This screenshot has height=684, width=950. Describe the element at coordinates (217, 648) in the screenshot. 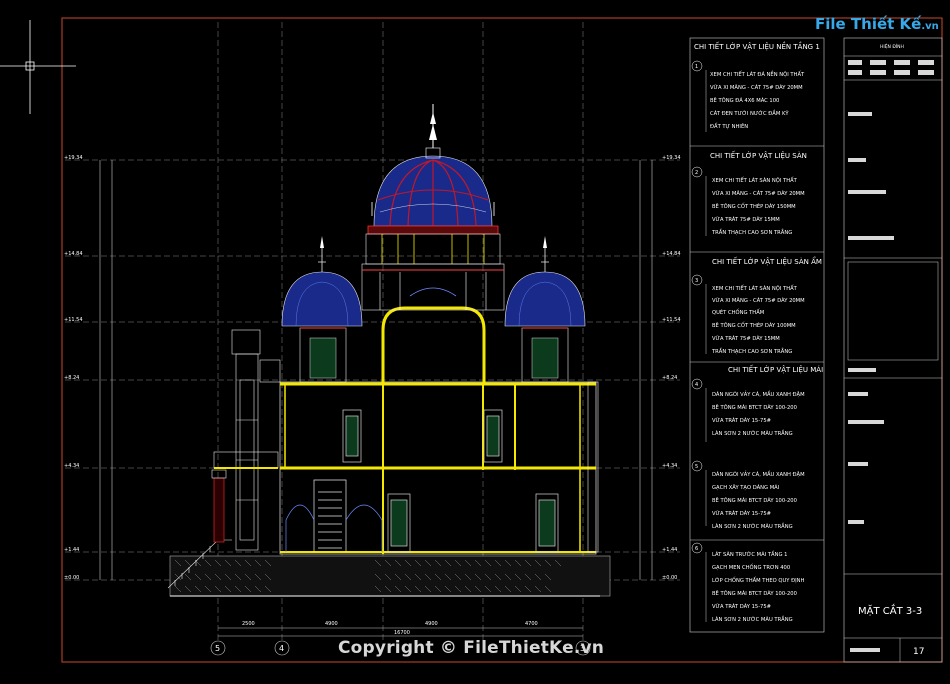

I see `axis-label: 5` at that location.